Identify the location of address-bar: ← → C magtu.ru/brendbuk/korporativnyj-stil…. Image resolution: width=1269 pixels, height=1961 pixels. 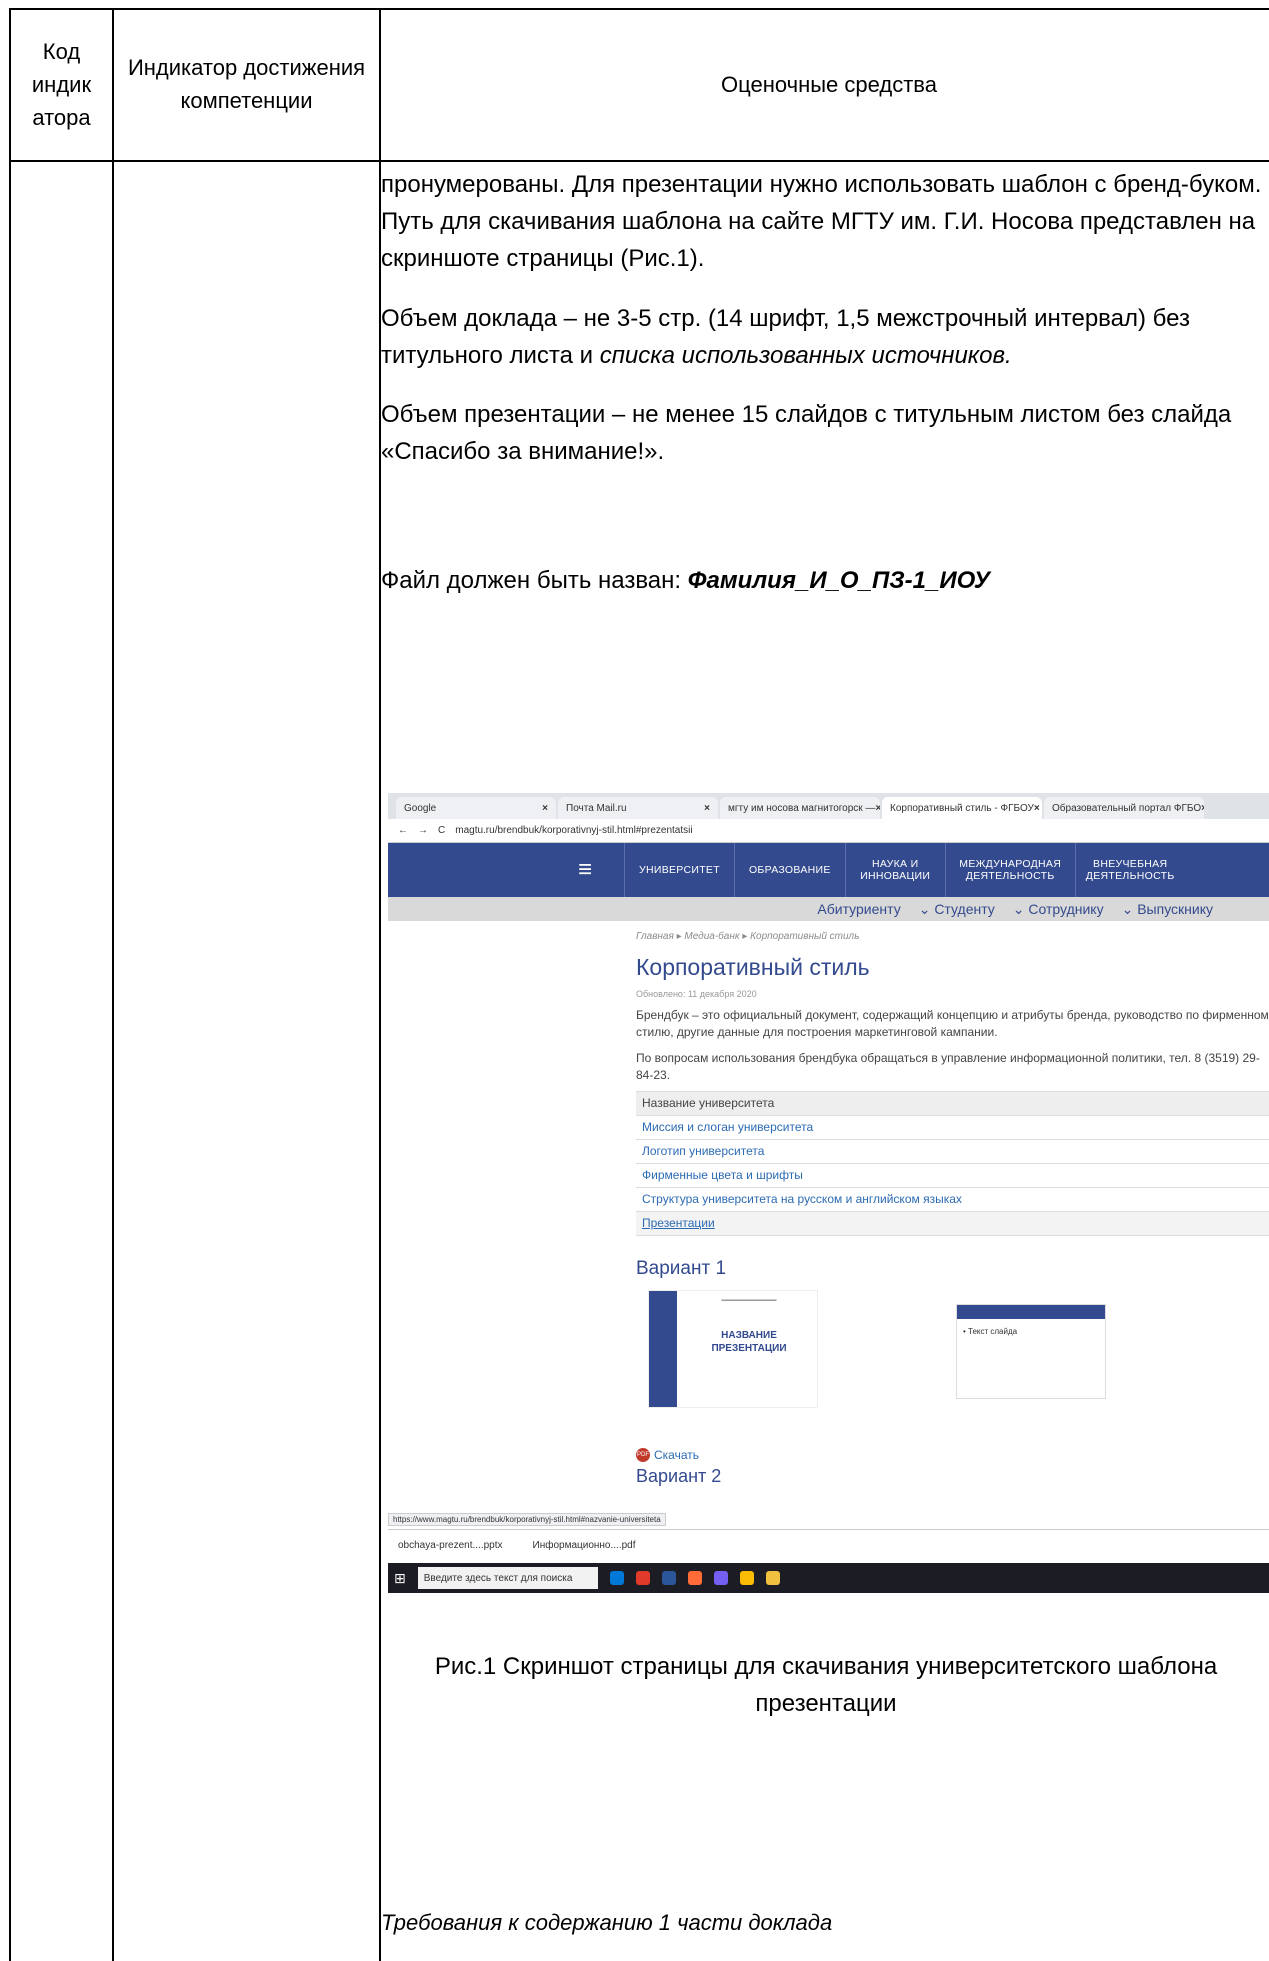
(828, 831).